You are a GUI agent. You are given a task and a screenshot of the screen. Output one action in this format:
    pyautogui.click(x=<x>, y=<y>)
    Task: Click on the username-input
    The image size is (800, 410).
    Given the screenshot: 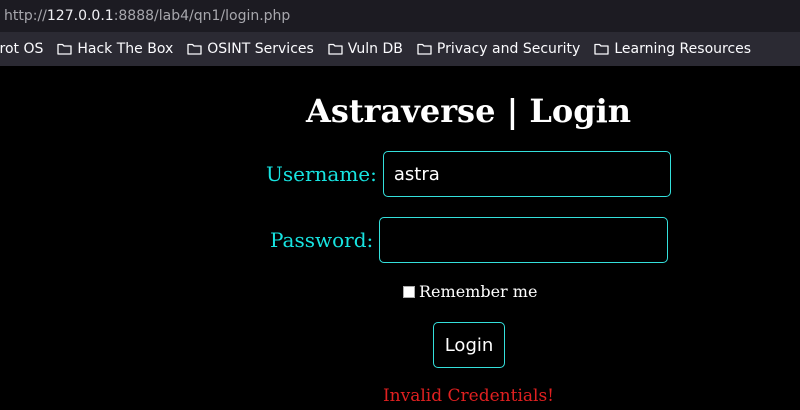 What is the action you would take?
    pyautogui.click(x=526, y=174)
    